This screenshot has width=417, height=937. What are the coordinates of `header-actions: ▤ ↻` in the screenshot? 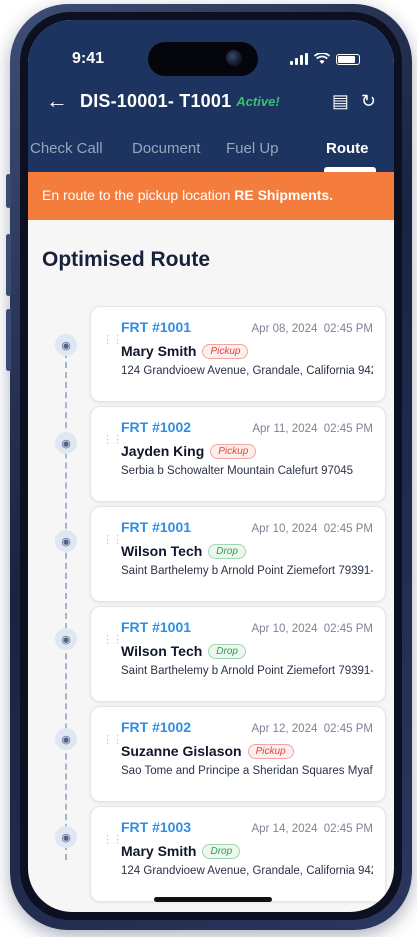 It's located at (354, 101).